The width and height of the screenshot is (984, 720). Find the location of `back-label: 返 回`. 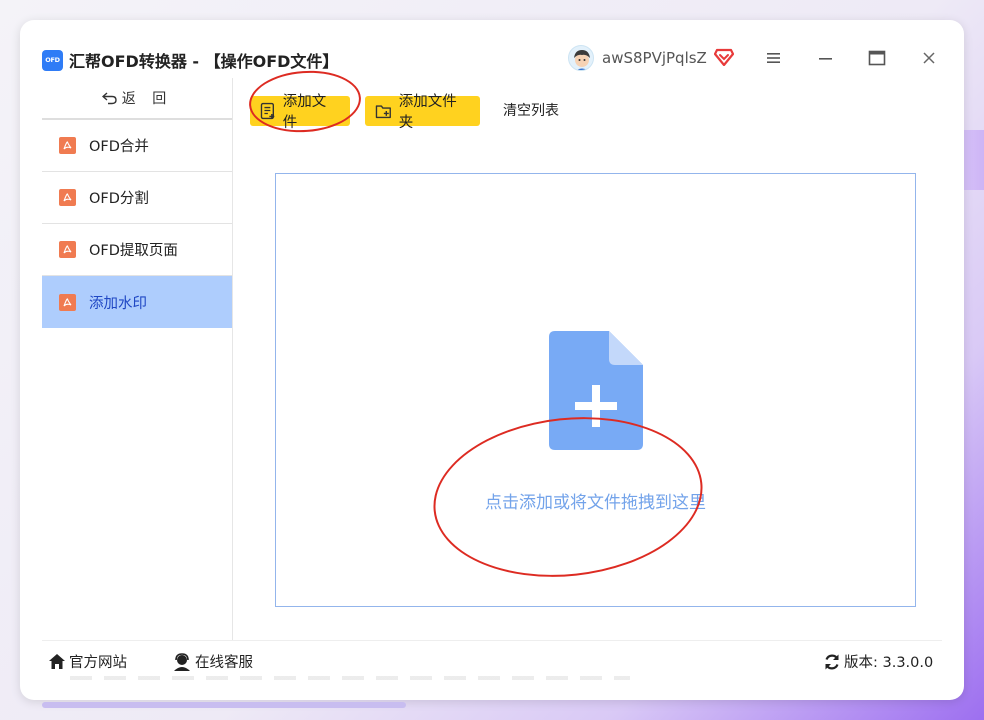

back-label: 返 回 is located at coordinates (147, 99).